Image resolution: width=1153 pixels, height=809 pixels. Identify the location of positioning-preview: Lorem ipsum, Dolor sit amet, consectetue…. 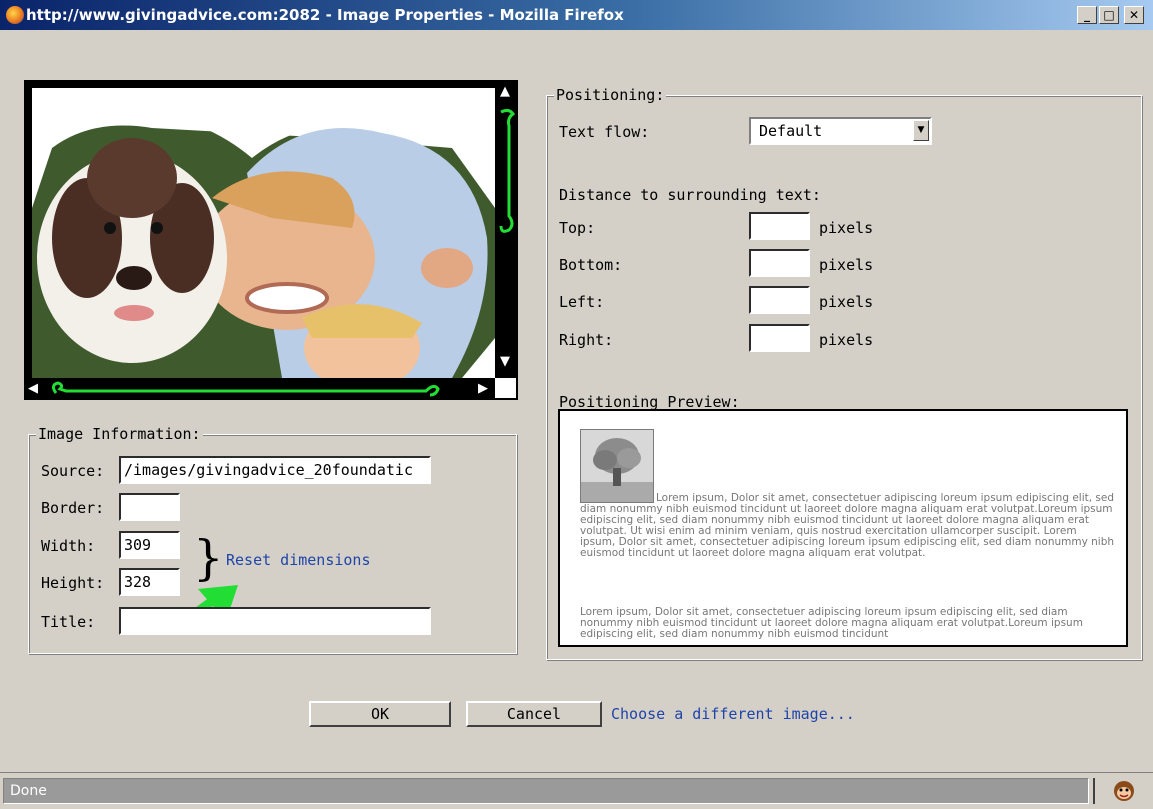
(843, 528).